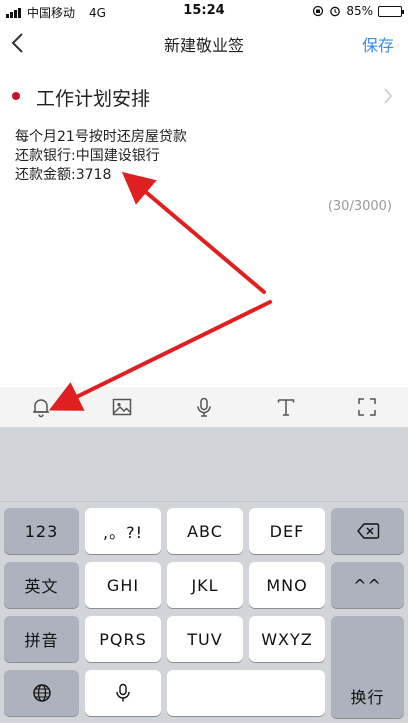 The image size is (408, 723). What do you see at coordinates (93, 99) in the screenshot?
I see `note-title: 工作计划安排` at bounding box center [93, 99].